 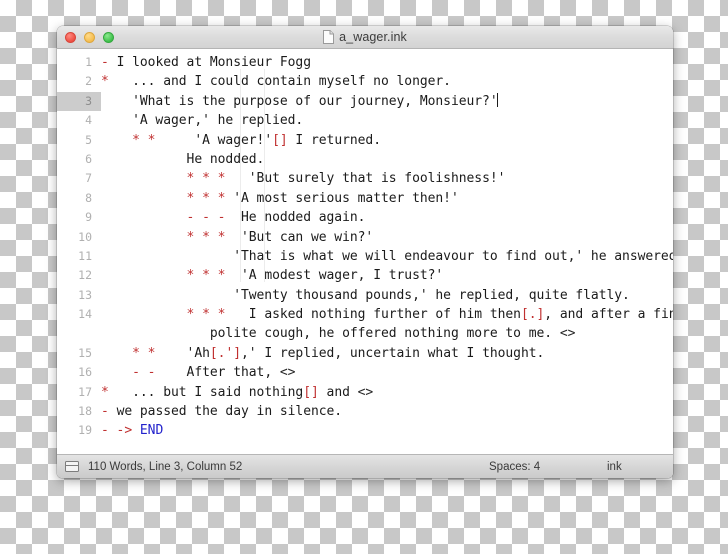 I want to click on line-number: 11, so click(x=85, y=255).